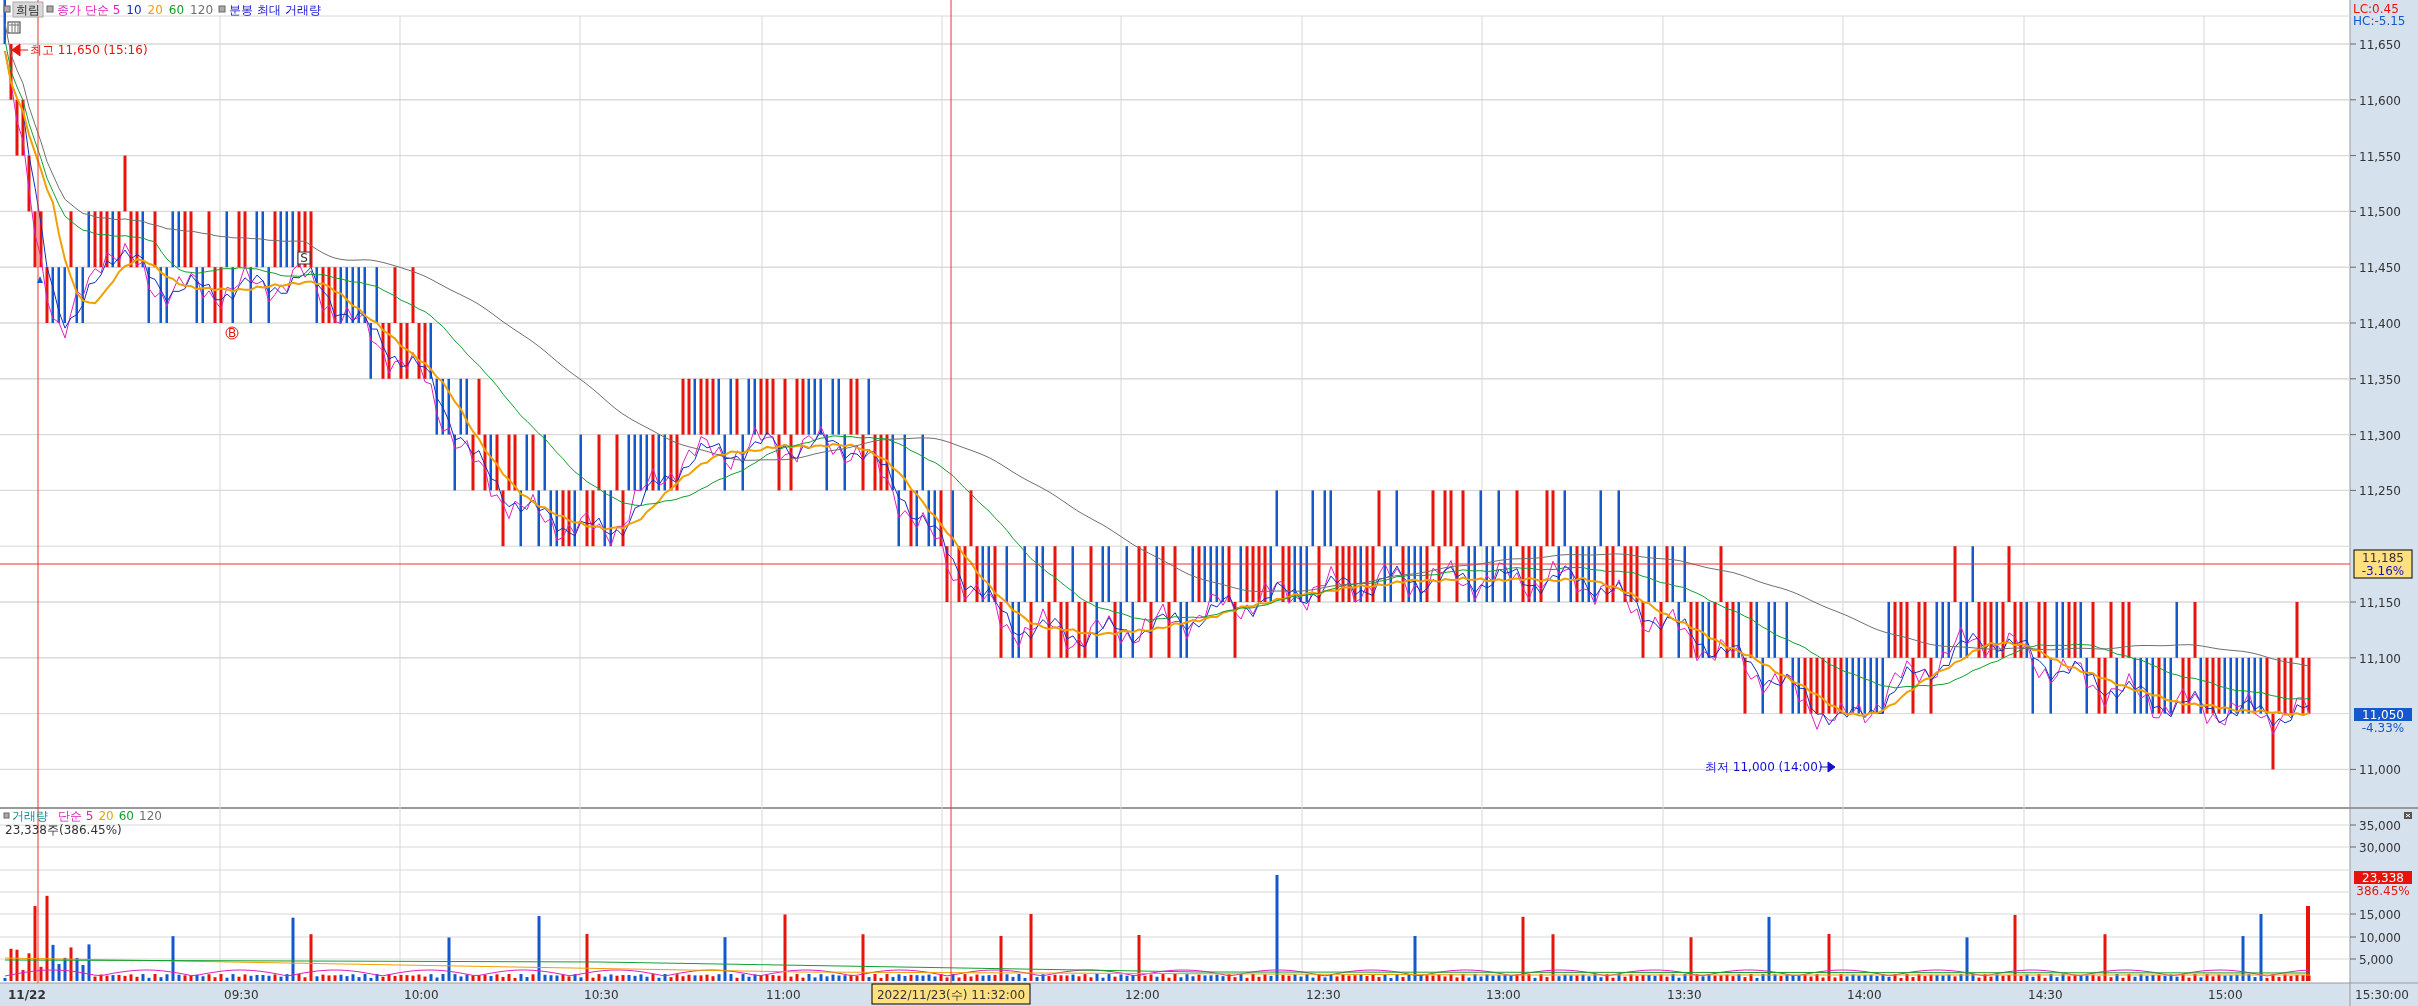  Describe the element at coordinates (2376, 9) in the screenshot. I see `lc-reading: LC:0.45` at that location.